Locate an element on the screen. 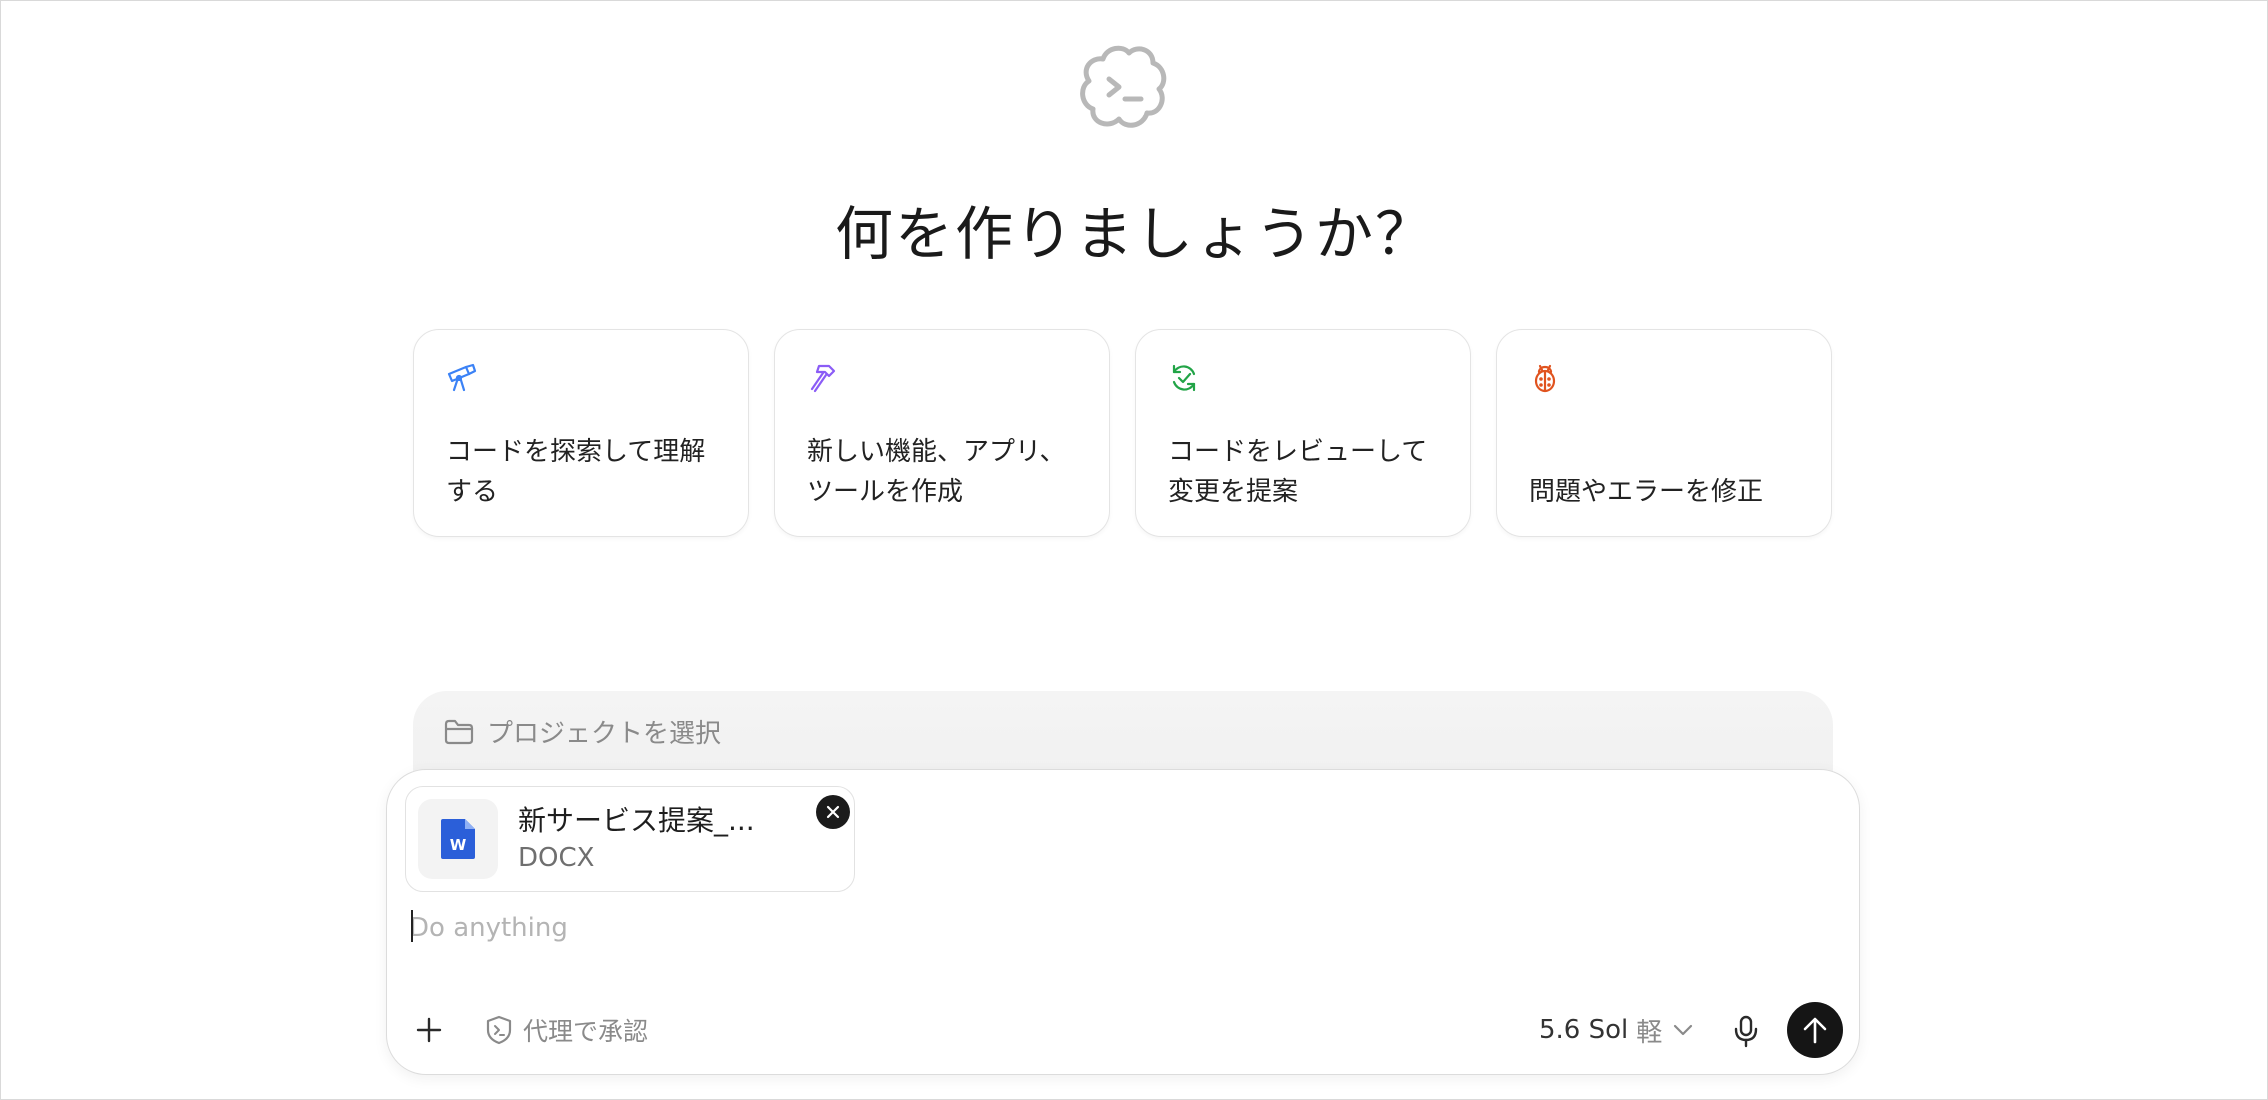 The image size is (2268, 1100). svg-text: W is located at coordinates (458, 845).